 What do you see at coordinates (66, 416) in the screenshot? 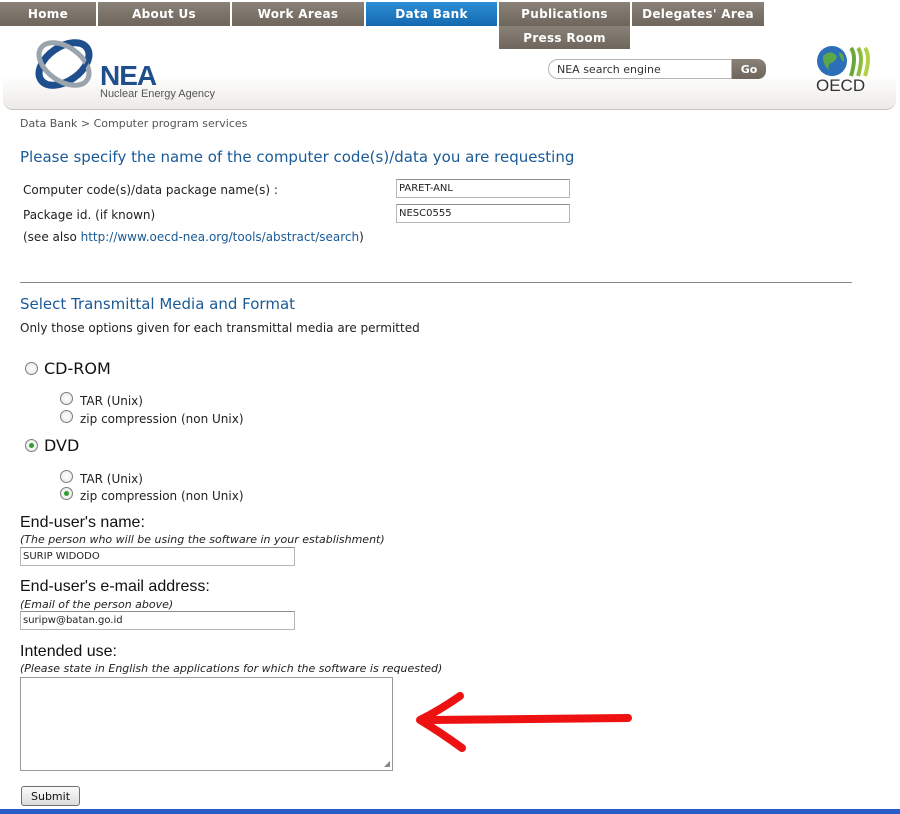
I see `cdrom-zip-radio` at bounding box center [66, 416].